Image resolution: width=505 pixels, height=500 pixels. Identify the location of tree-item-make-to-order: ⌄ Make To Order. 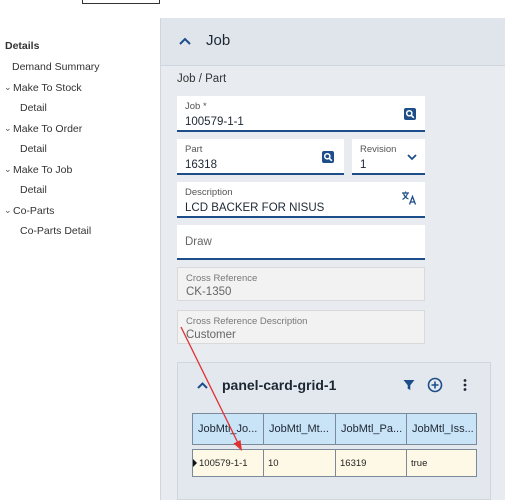
(43, 129).